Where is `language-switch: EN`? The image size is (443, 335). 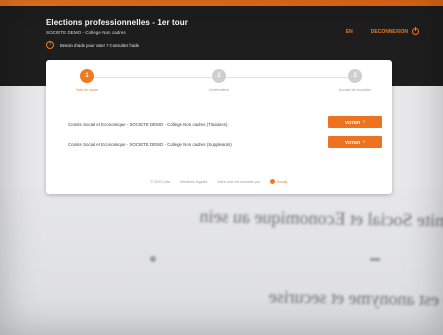 language-switch: EN is located at coordinates (349, 32).